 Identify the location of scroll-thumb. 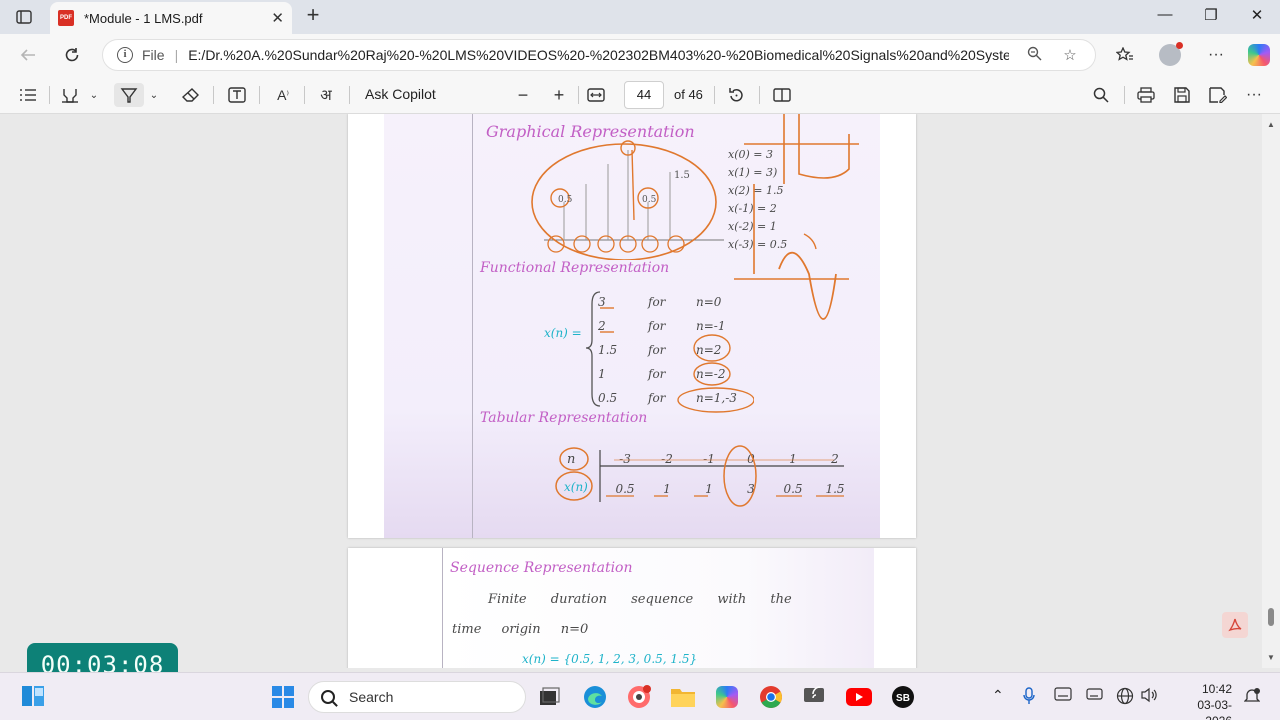
(1271, 617).